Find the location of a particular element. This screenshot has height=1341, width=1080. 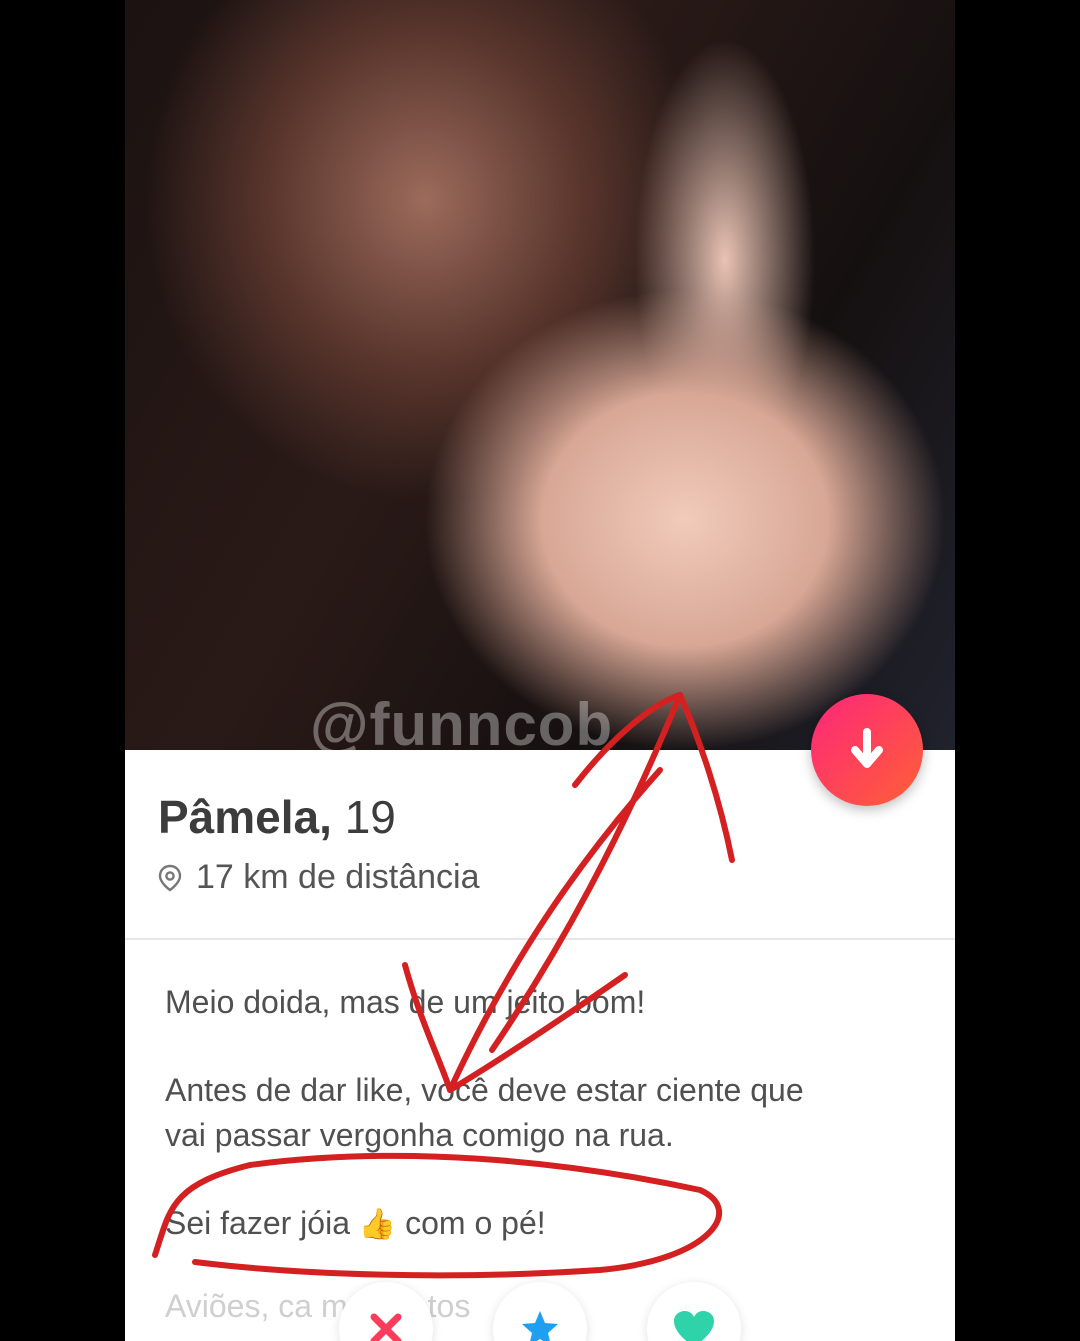

location-pin-icon is located at coordinates (170, 877).